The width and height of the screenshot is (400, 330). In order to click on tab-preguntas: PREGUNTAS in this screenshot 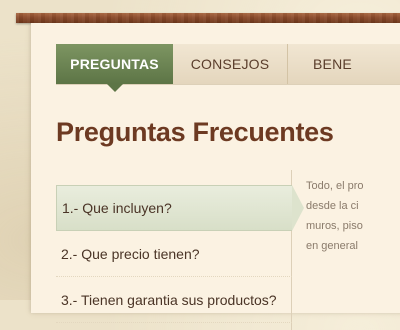, I will do `click(114, 68)`.